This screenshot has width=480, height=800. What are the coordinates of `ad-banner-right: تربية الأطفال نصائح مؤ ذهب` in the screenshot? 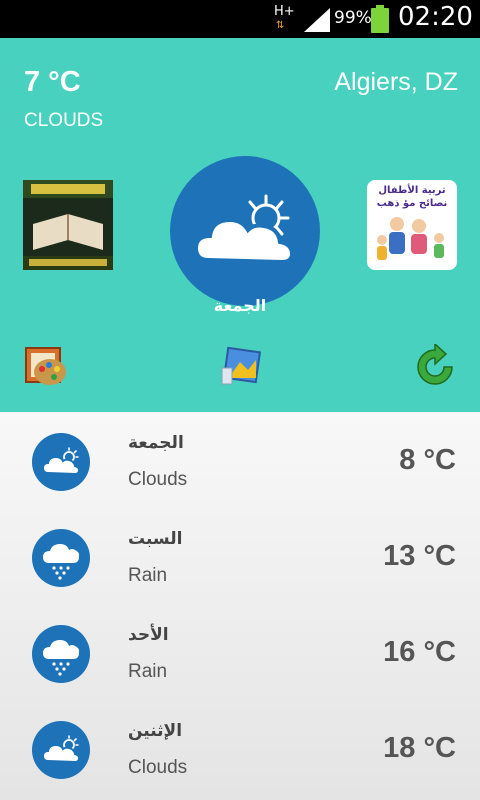 It's located at (412, 225).